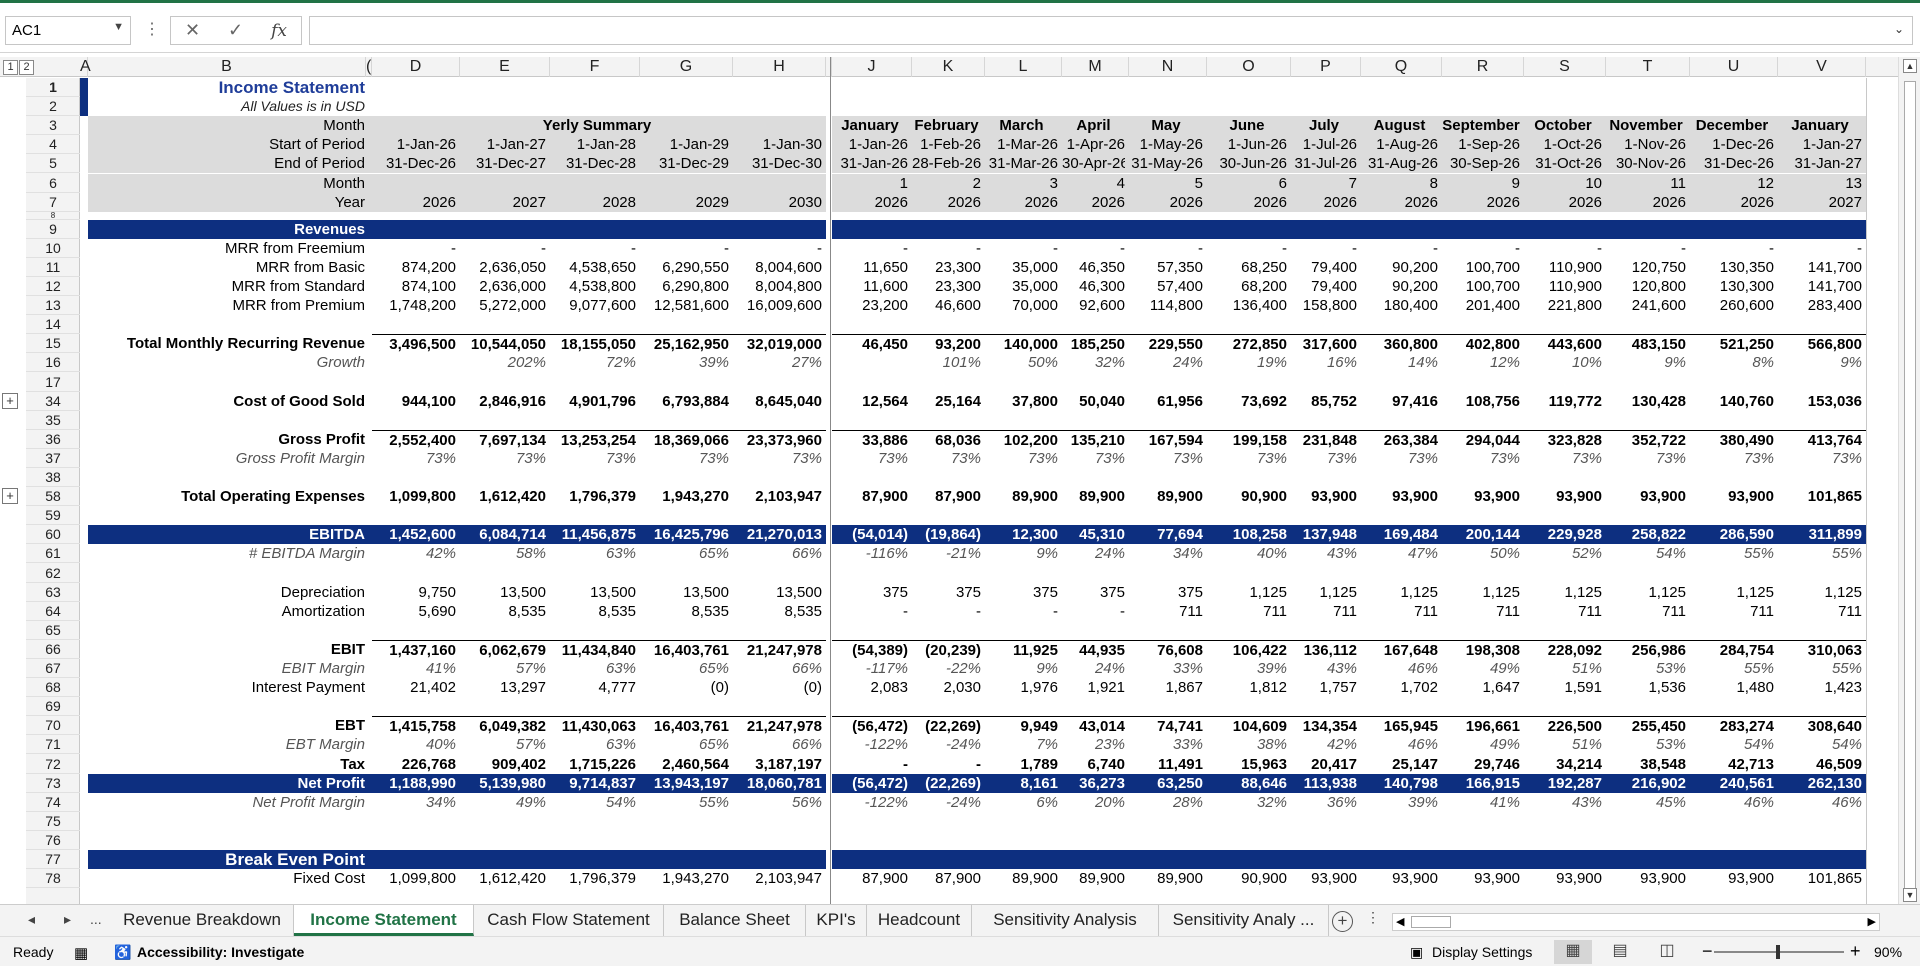 The width and height of the screenshot is (1920, 966). What do you see at coordinates (414, 496) in the screenshot?
I see `cell-d58: 1,099,800` at bounding box center [414, 496].